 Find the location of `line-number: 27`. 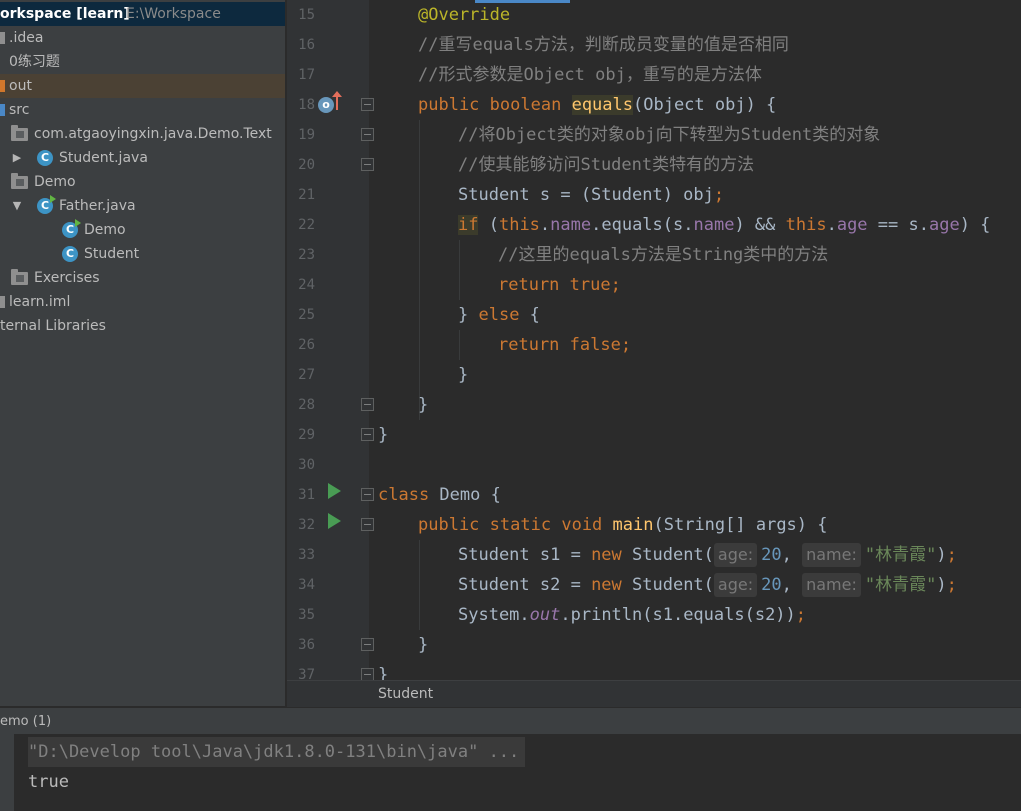

line-number: 27 is located at coordinates (306, 375).